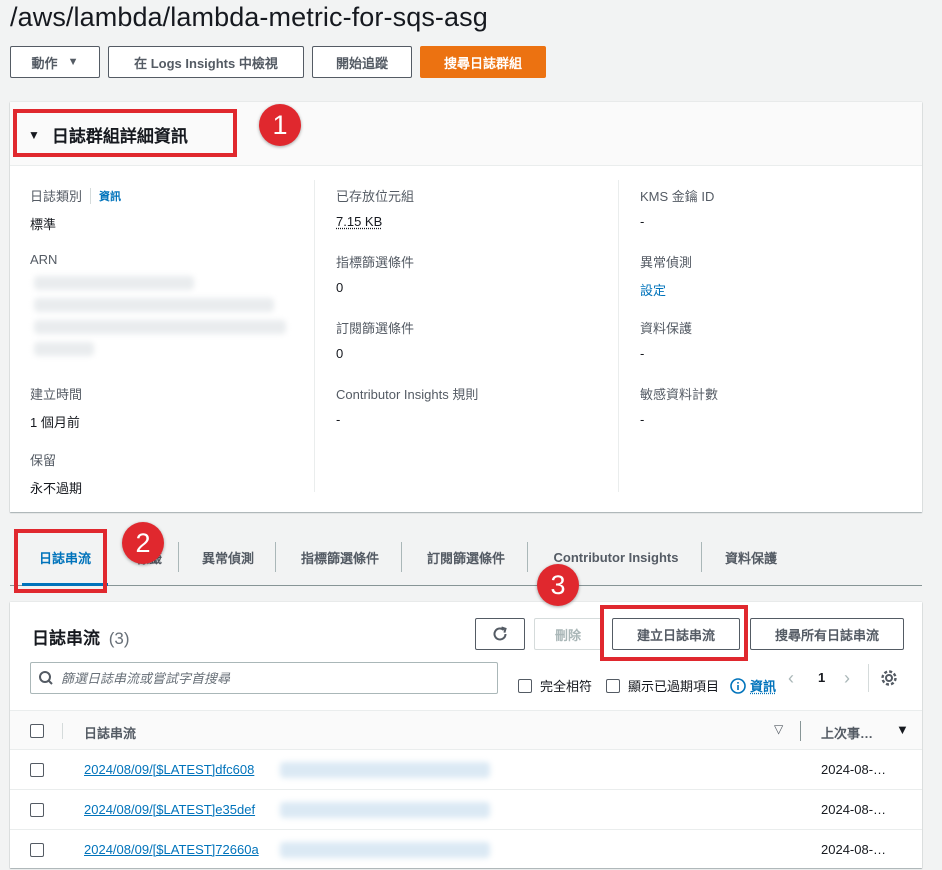 The width and height of the screenshot is (942, 870). Describe the element at coordinates (525, 685) in the screenshot. I see `exact-match-checkbox` at that location.